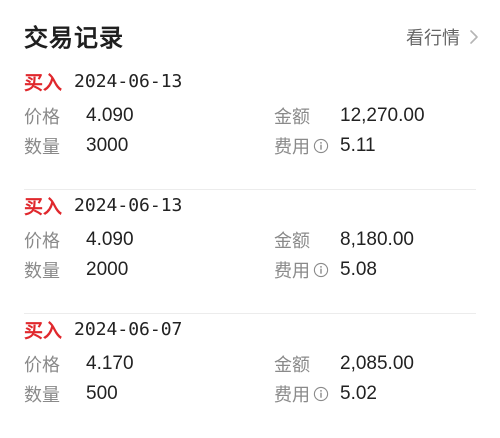 The height and width of the screenshot is (438, 500). What do you see at coordinates (358, 393) in the screenshot?
I see `fee-value: 5.02` at bounding box center [358, 393].